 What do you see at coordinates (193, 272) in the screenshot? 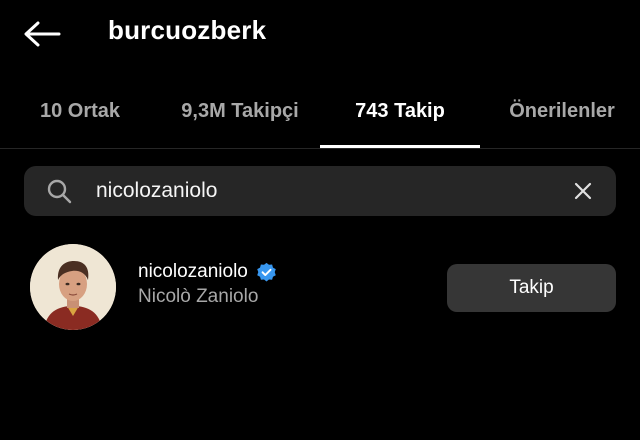
I see `result-username: nicolozaniolo` at bounding box center [193, 272].